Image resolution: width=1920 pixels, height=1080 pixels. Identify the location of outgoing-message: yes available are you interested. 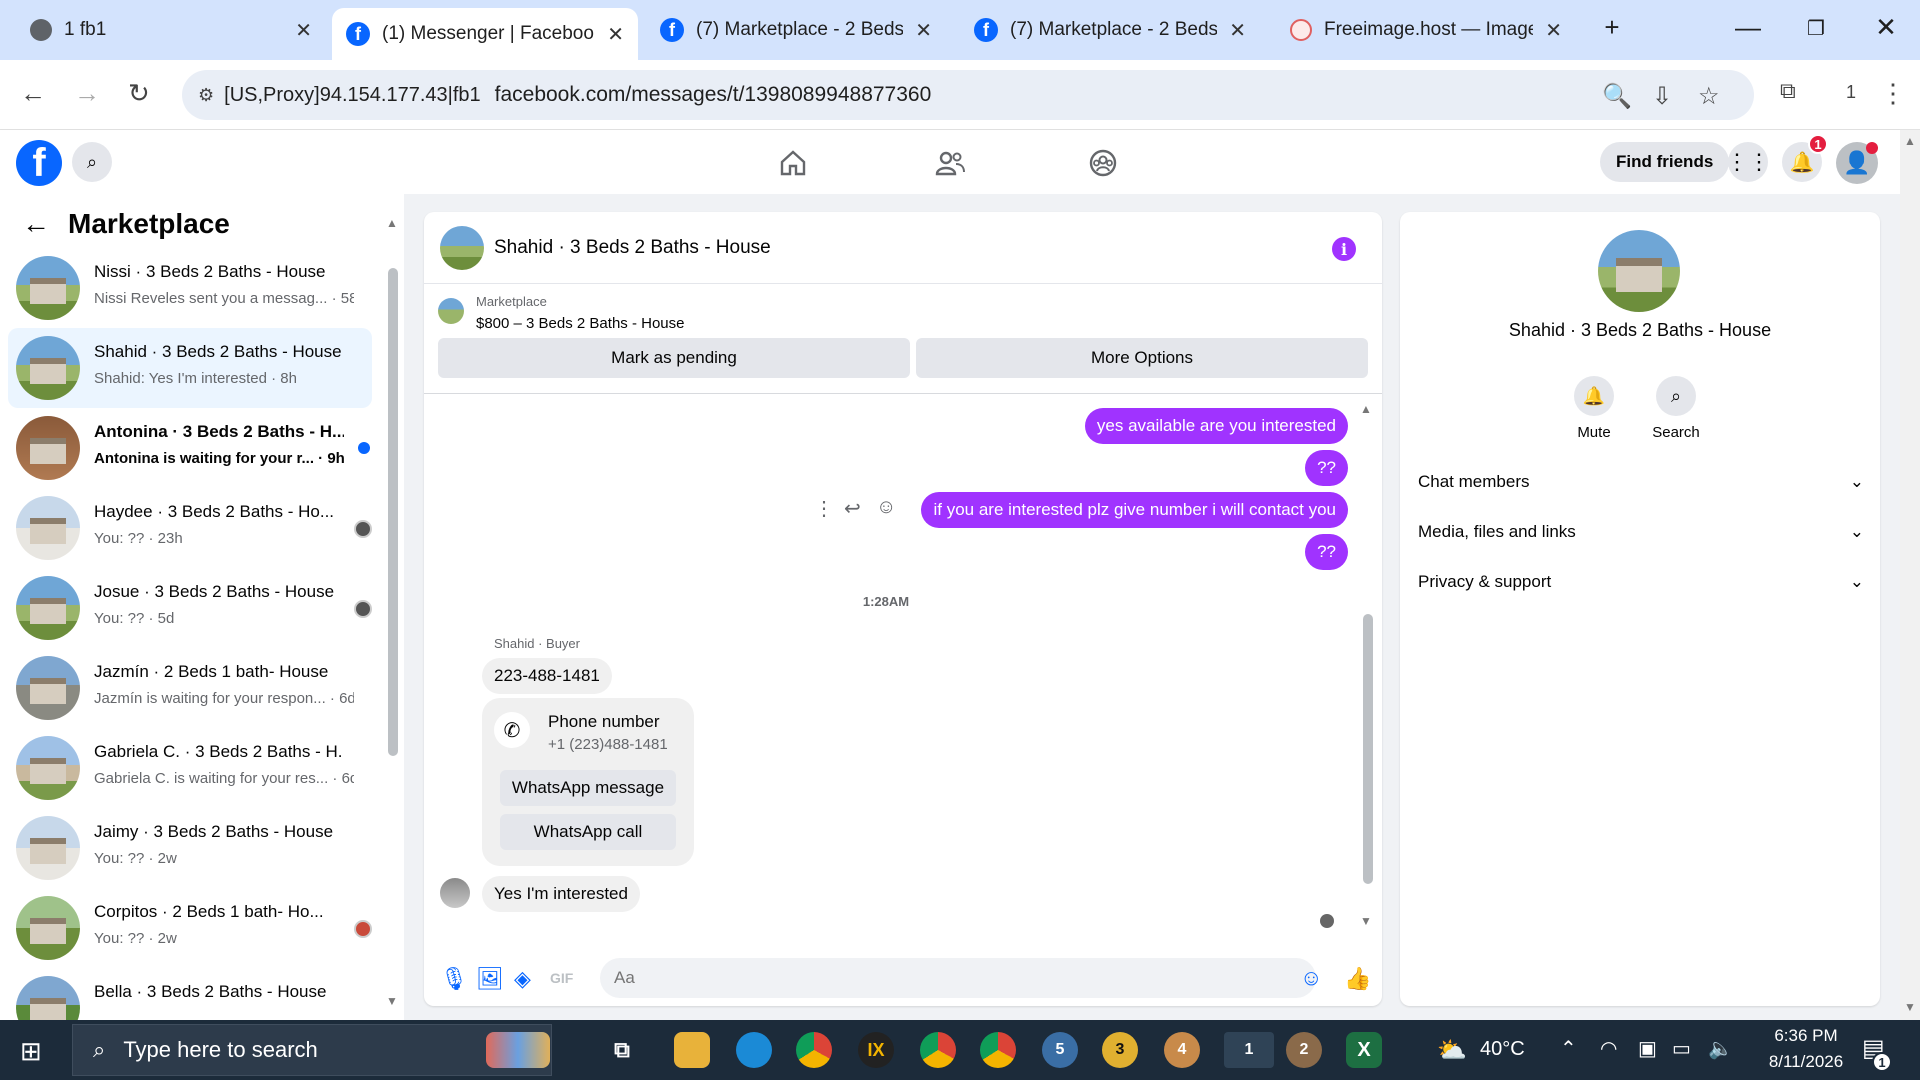
(1216, 426).